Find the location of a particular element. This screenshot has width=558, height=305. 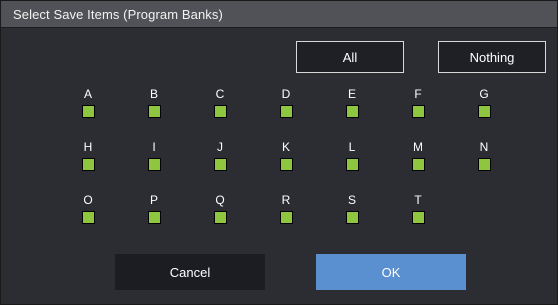

bank-g-item: G is located at coordinates (484, 105).